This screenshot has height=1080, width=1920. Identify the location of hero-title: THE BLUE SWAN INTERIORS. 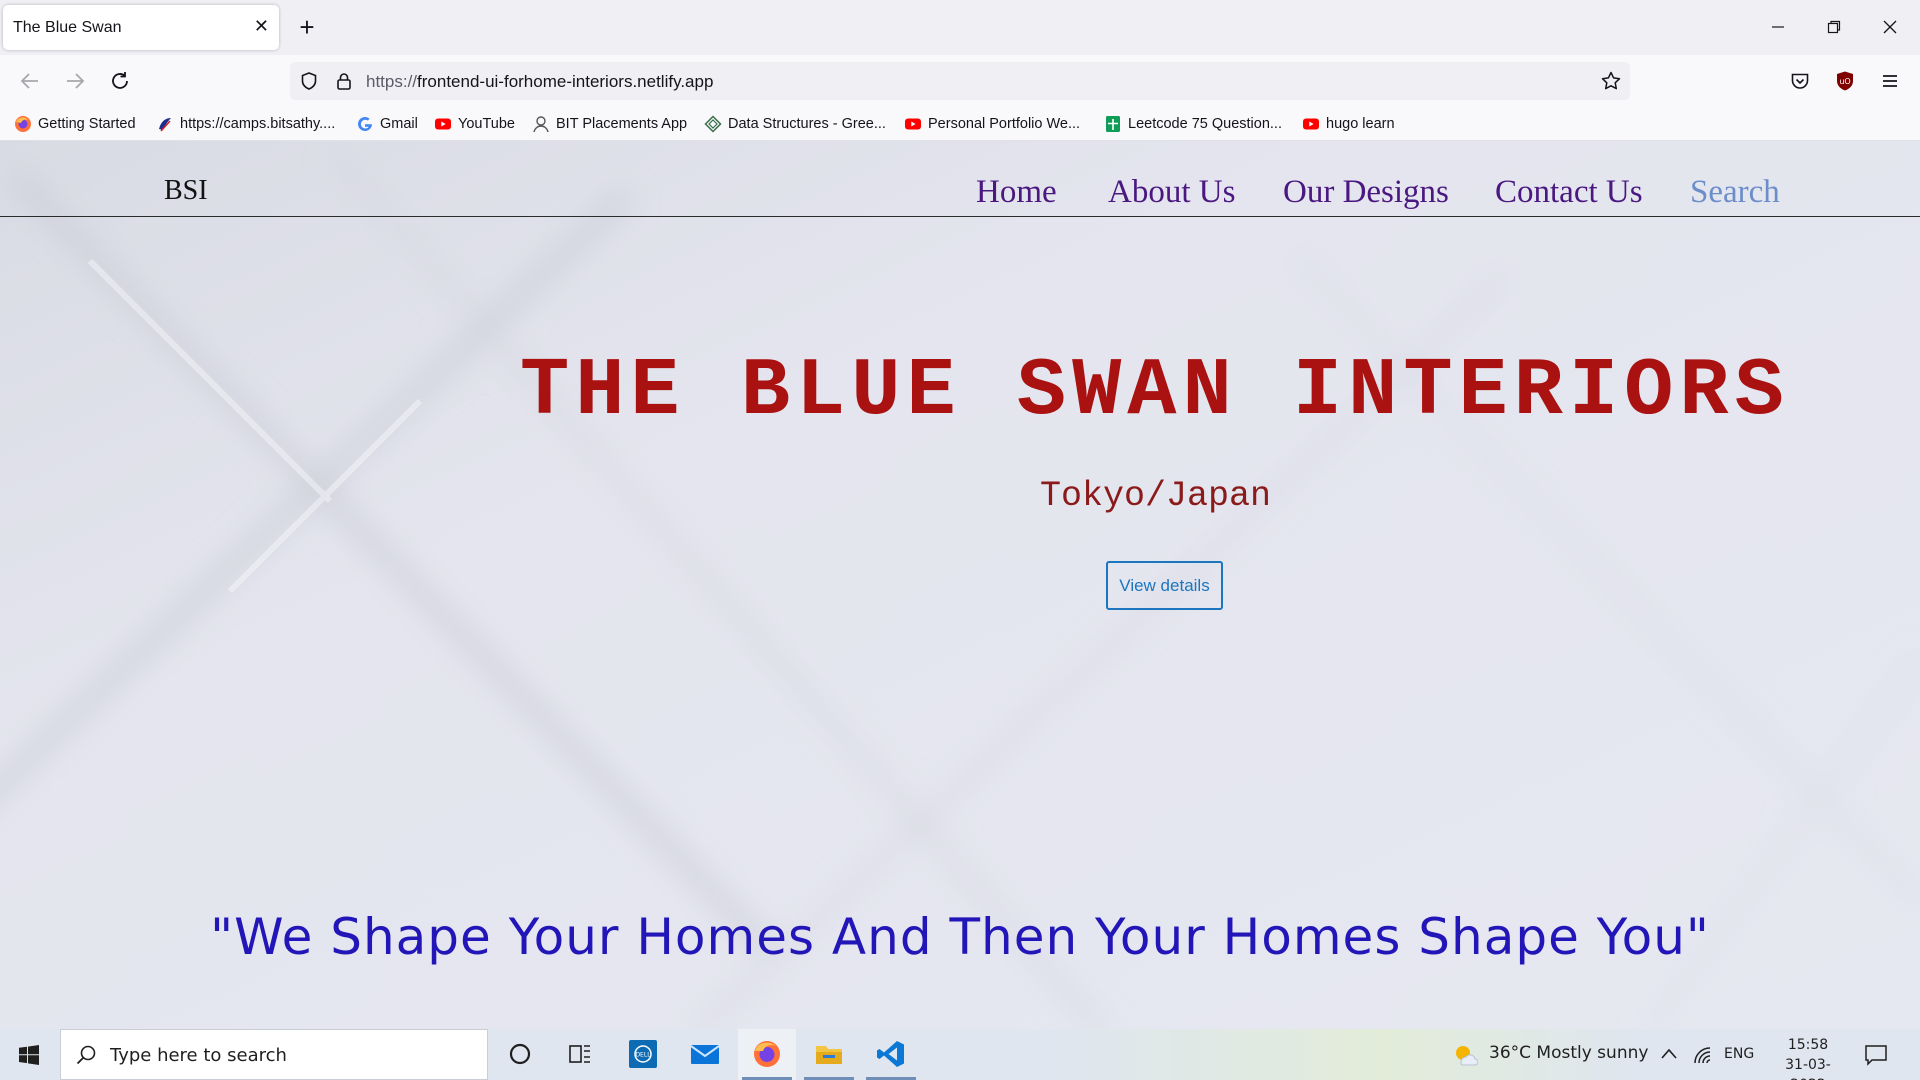
(1155, 391).